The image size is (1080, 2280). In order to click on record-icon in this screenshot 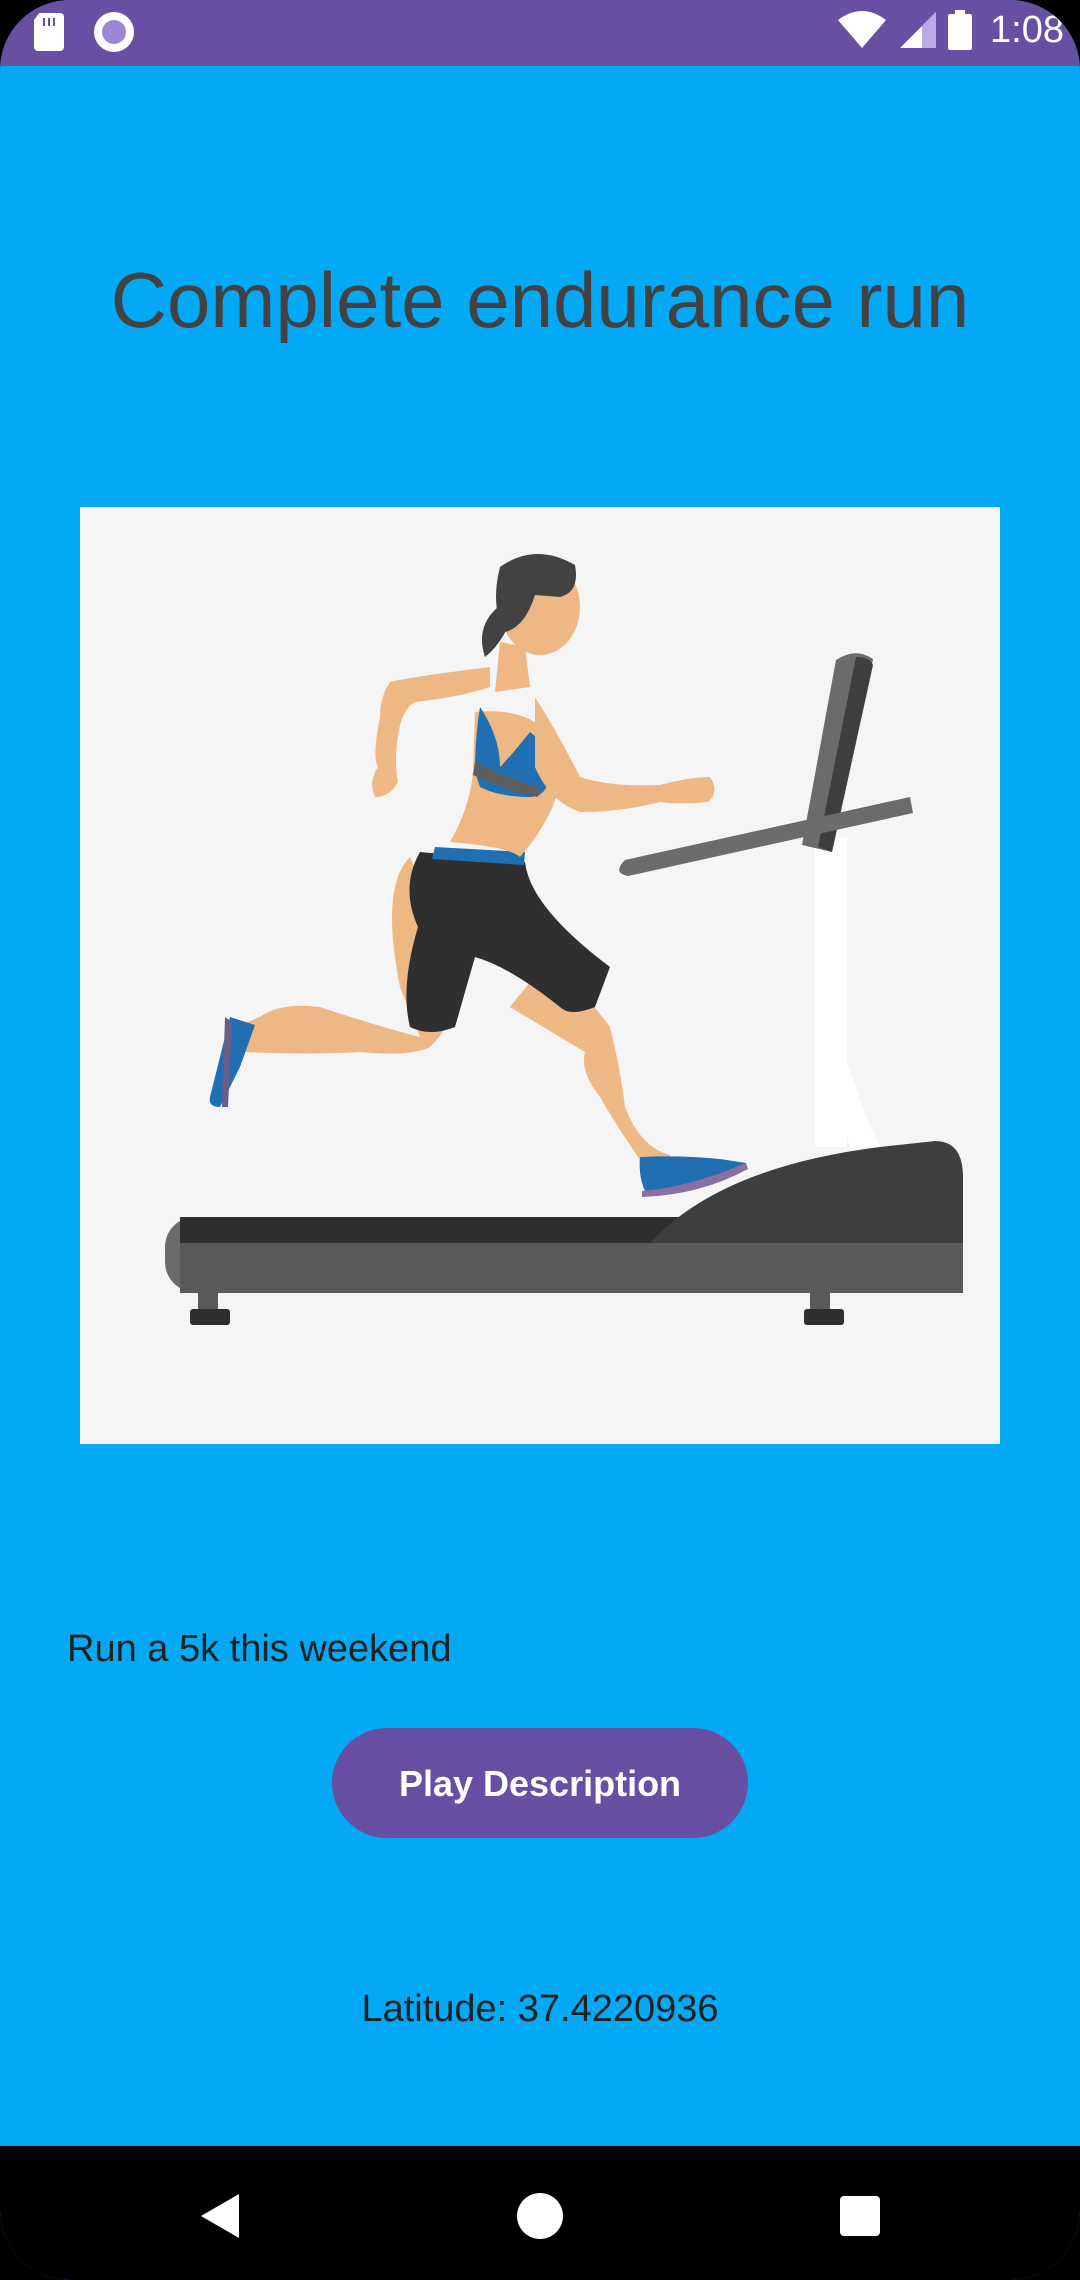, I will do `click(114, 32)`.